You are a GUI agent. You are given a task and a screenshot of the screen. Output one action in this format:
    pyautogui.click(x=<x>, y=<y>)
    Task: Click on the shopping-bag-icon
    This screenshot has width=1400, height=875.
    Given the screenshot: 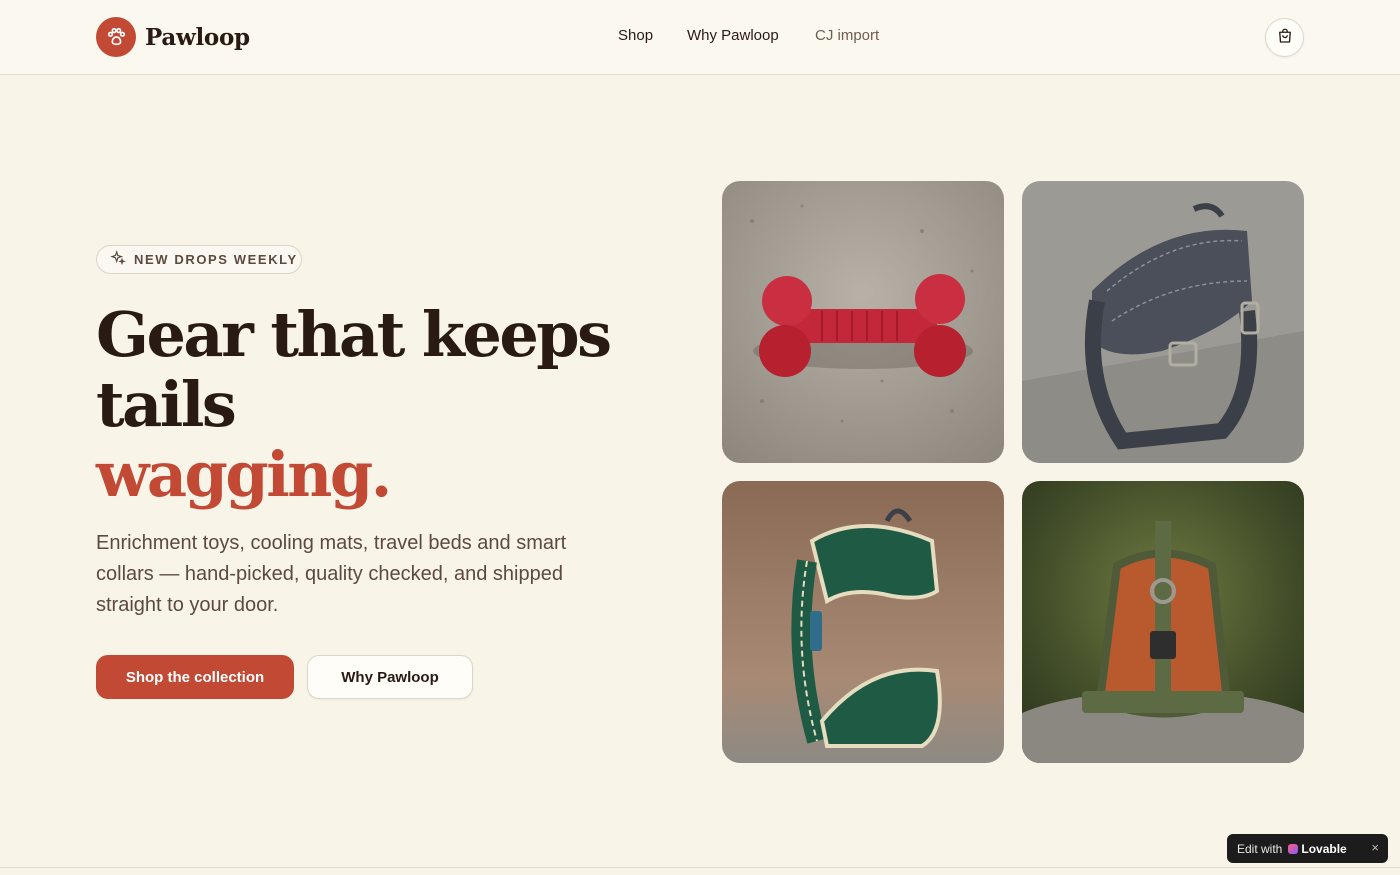 What is the action you would take?
    pyautogui.click(x=1285, y=37)
    